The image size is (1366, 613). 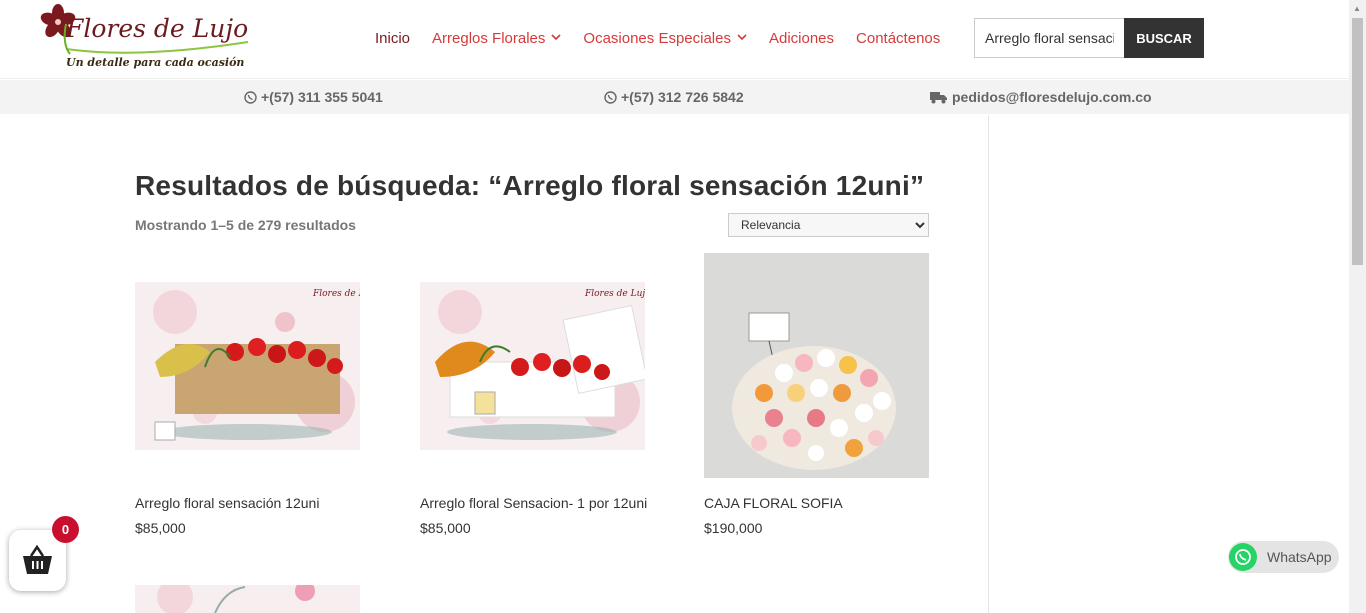 I want to click on nav-item-contactenos: Contáctenos, so click(x=898, y=38).